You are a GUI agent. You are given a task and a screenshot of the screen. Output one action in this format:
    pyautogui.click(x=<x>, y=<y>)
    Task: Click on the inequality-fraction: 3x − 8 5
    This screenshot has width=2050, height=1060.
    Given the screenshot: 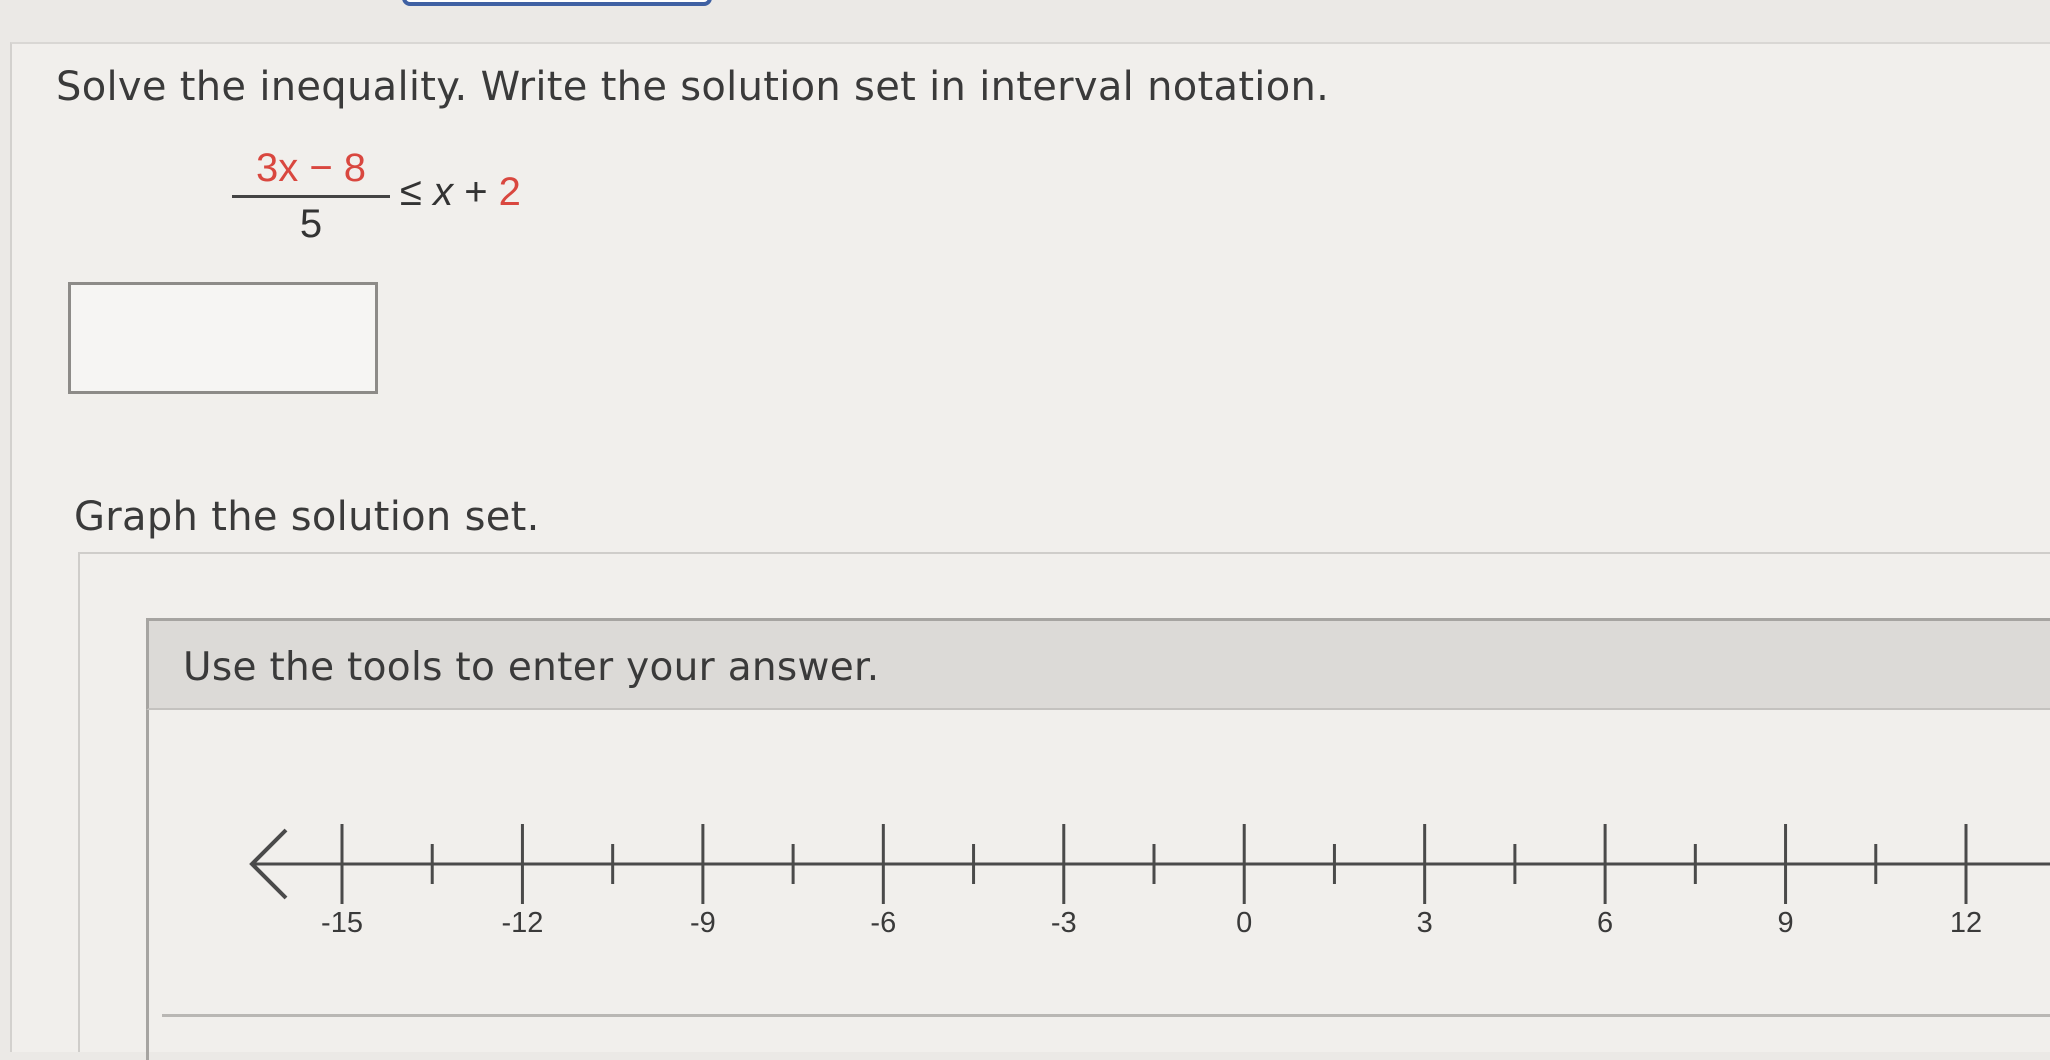 What is the action you would take?
    pyautogui.click(x=311, y=196)
    